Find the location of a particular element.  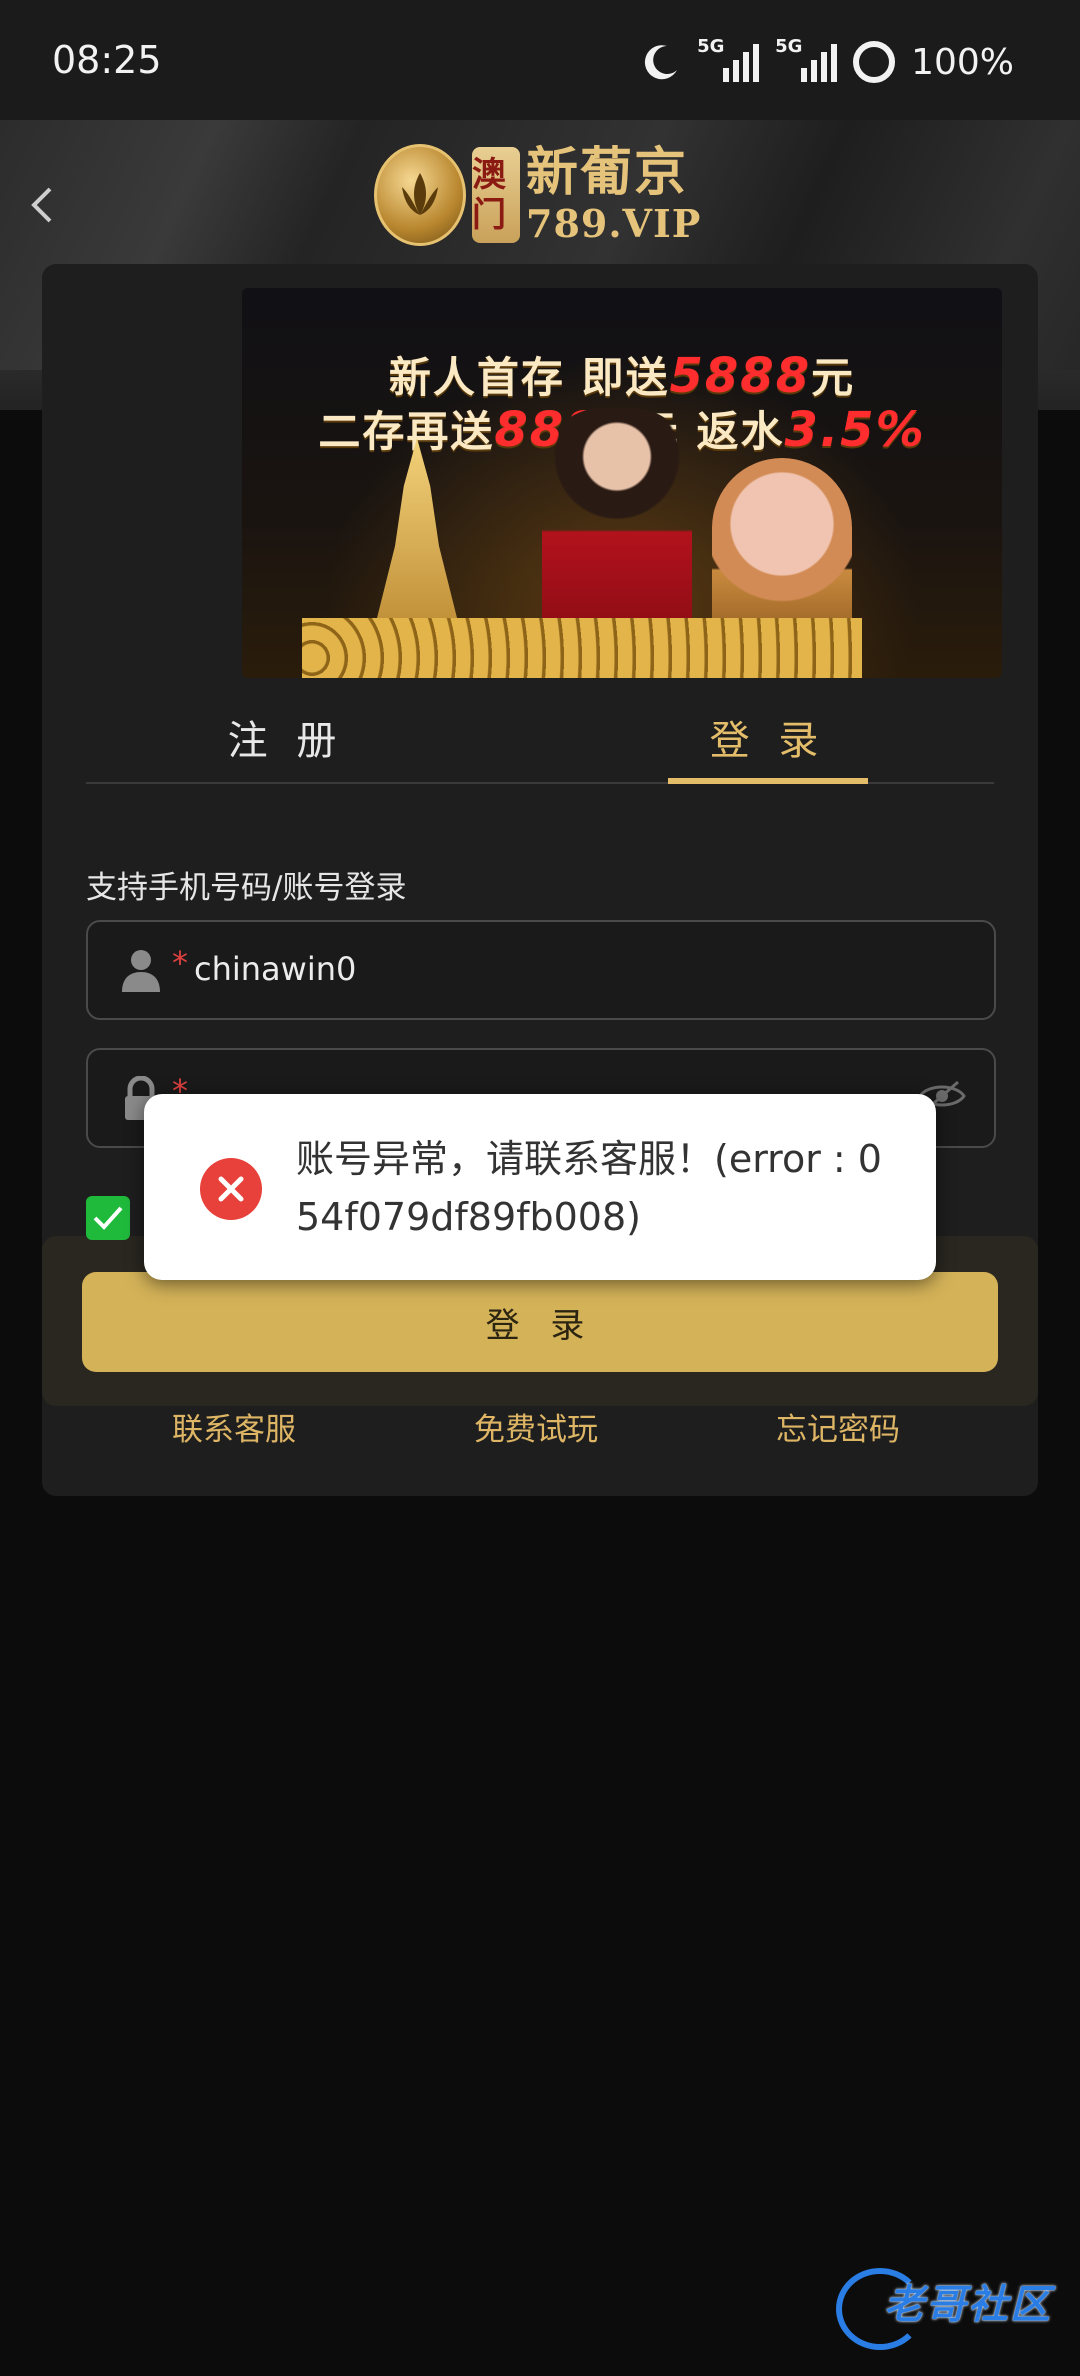

login-hint: 支持手机号码/账号登录 is located at coordinates (246, 888).